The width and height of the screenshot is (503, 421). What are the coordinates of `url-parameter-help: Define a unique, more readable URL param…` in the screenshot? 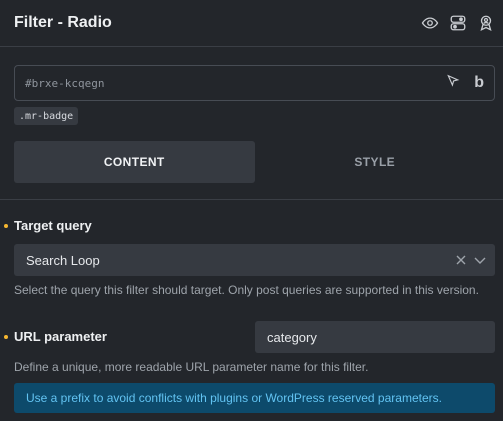 It's located at (191, 367).